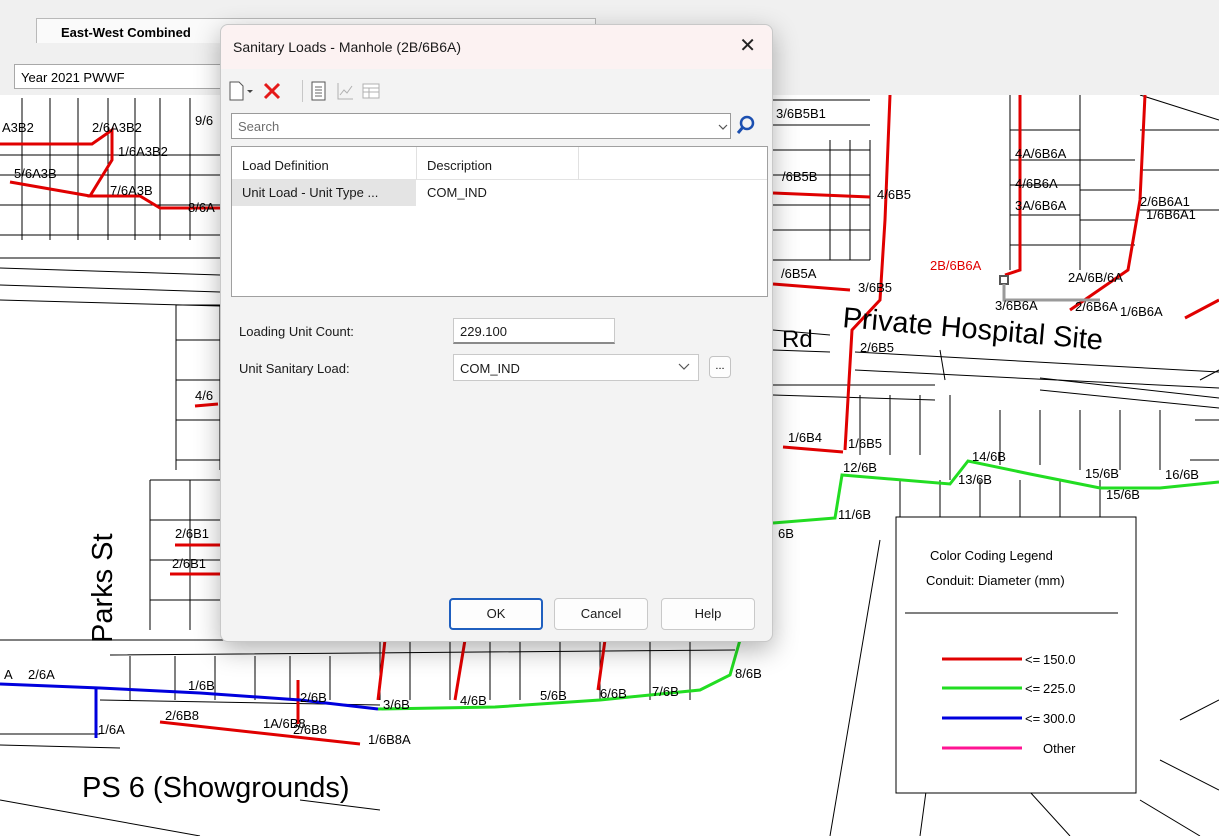 This screenshot has height=836, width=1219. What do you see at coordinates (18, 127) in the screenshot?
I see `node-label: A3B2` at bounding box center [18, 127].